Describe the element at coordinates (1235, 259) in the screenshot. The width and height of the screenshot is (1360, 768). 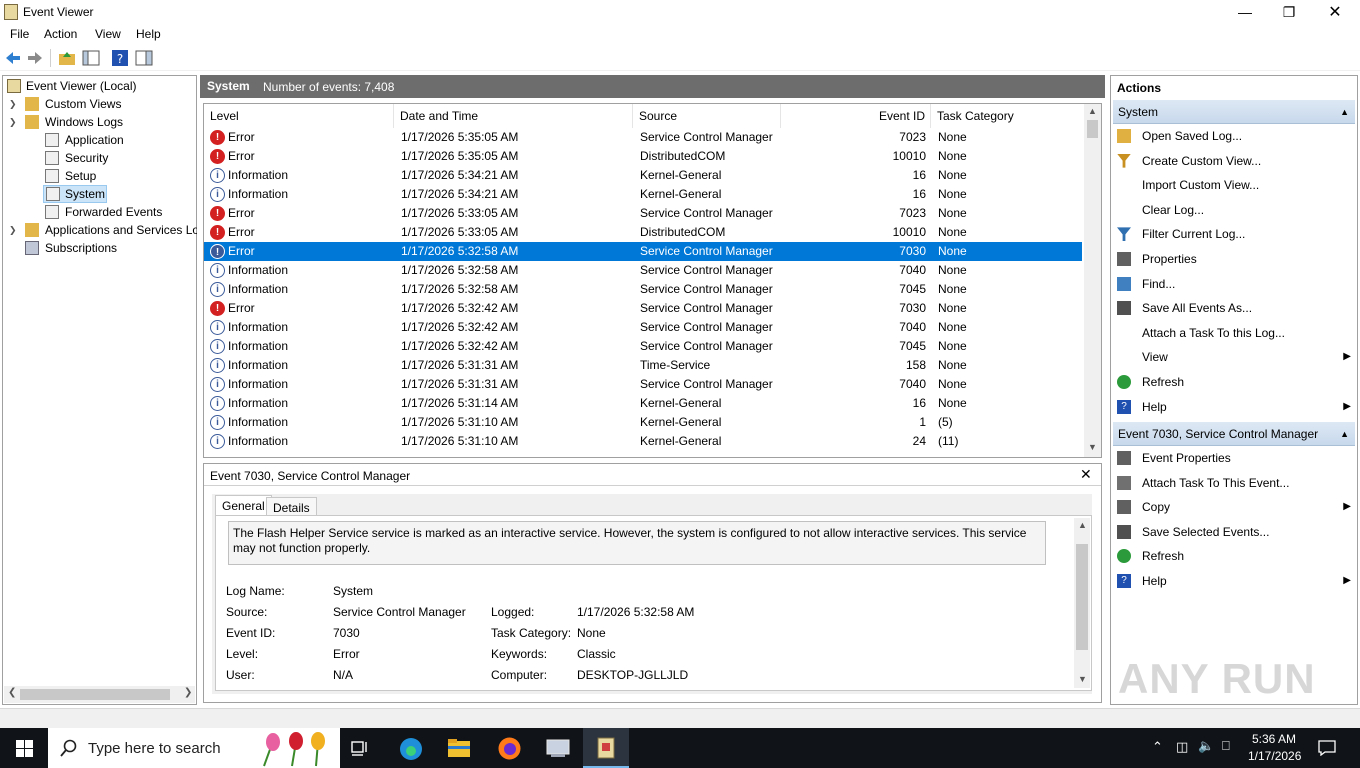
I see `action-properties: Properties` at that location.